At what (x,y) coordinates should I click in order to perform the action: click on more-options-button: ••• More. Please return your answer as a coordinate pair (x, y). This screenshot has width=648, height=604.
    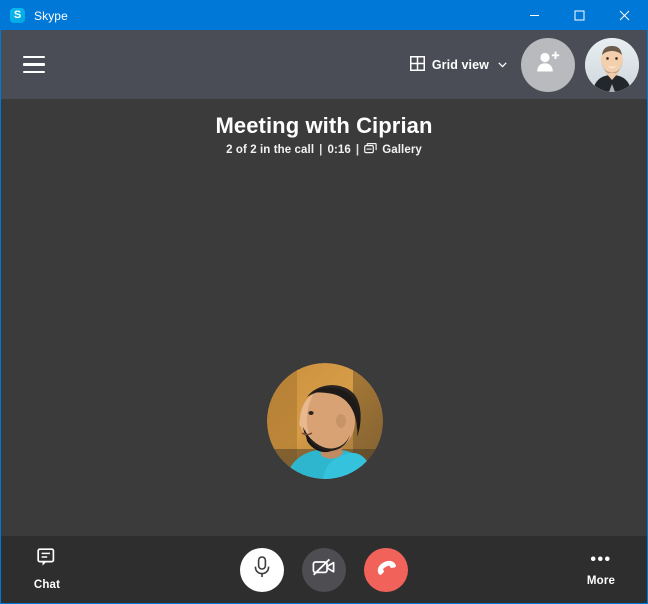
    Looking at the image, I should click on (601, 569).